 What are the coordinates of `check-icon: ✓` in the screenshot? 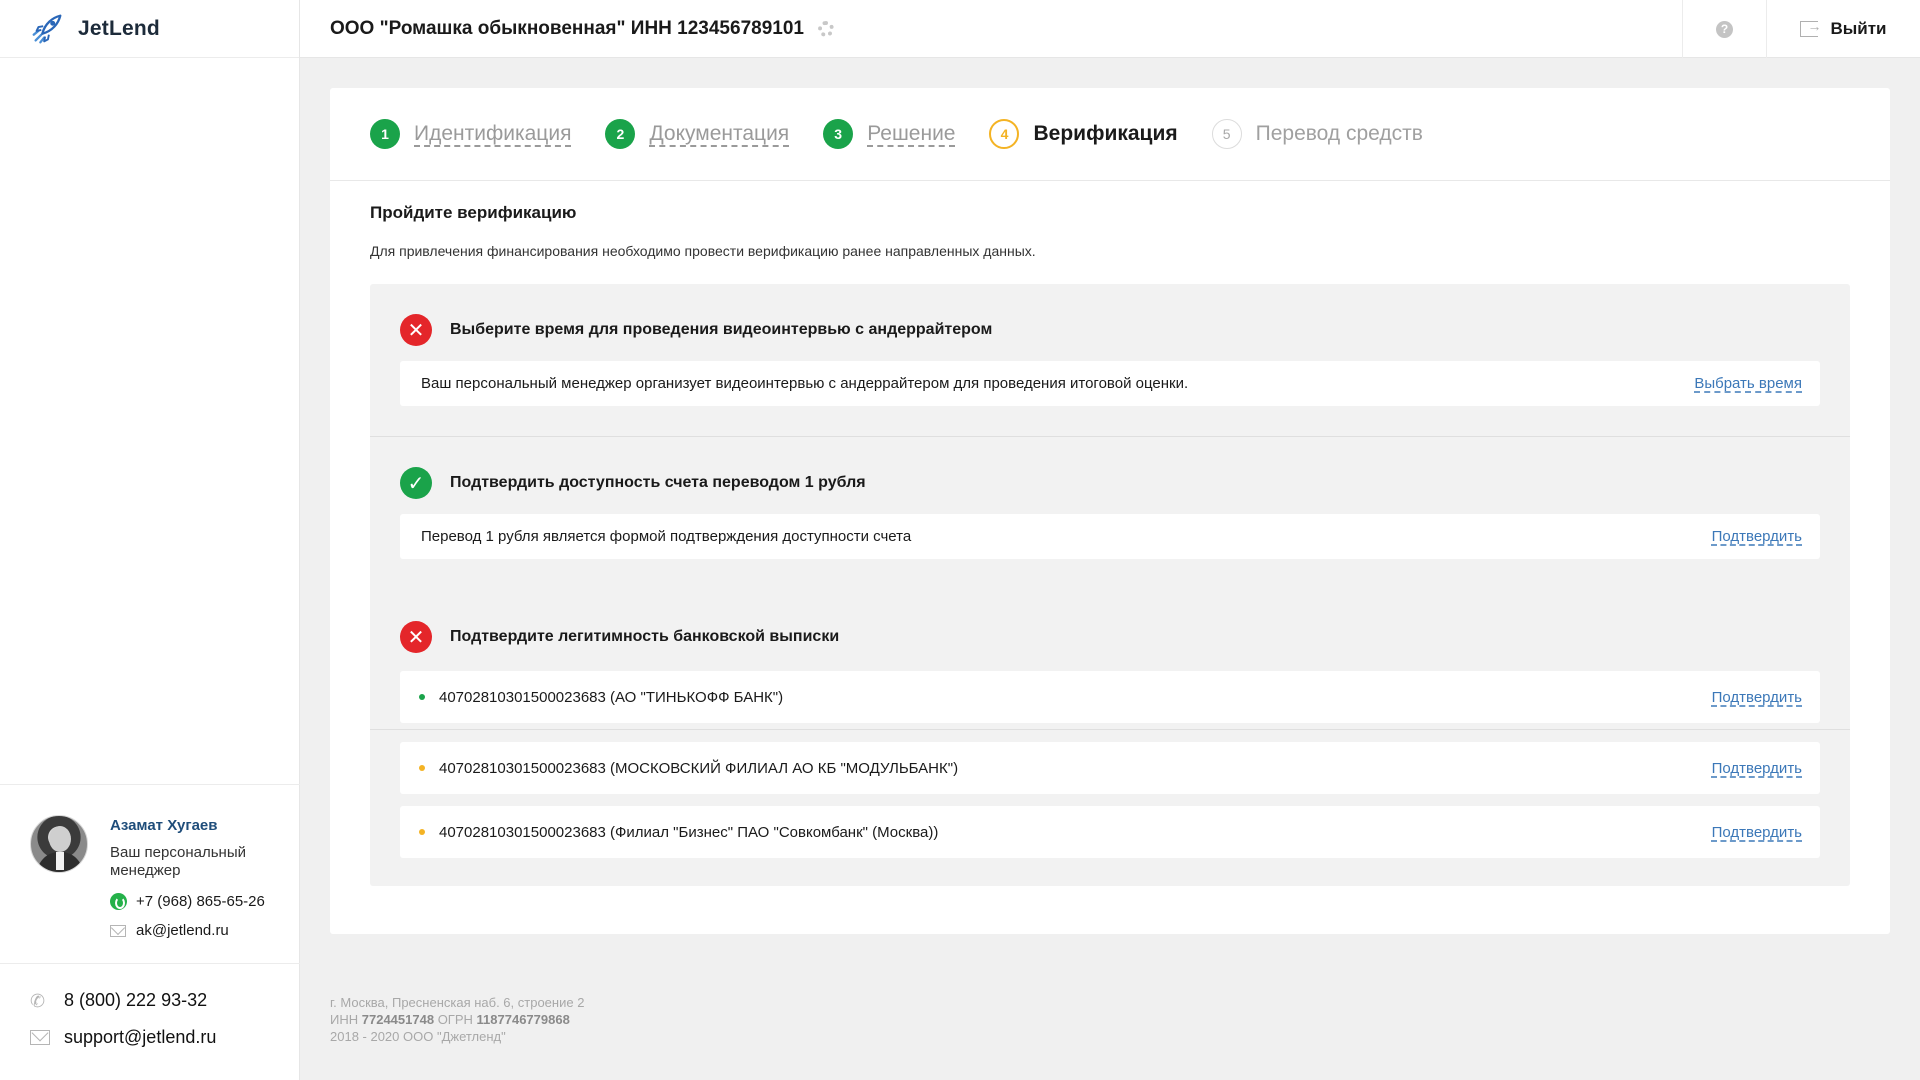 It's located at (416, 483).